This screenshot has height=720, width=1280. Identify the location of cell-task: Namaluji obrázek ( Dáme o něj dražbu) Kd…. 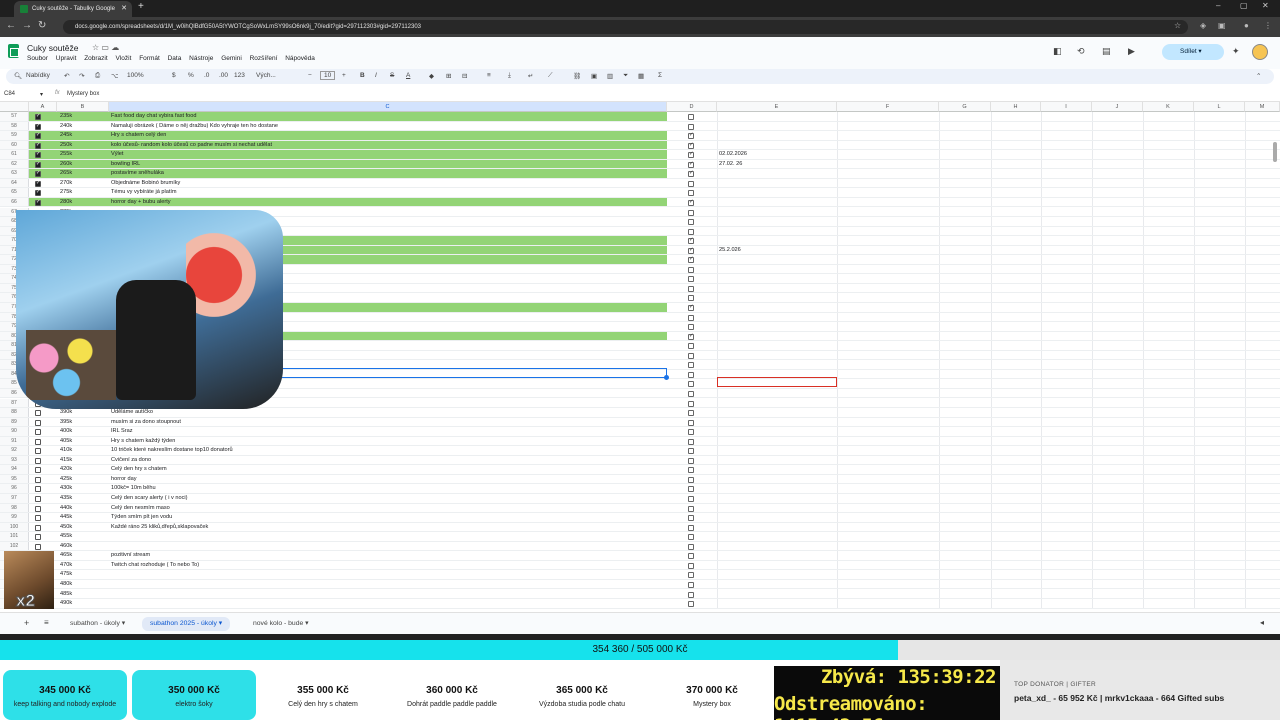
(389, 127).